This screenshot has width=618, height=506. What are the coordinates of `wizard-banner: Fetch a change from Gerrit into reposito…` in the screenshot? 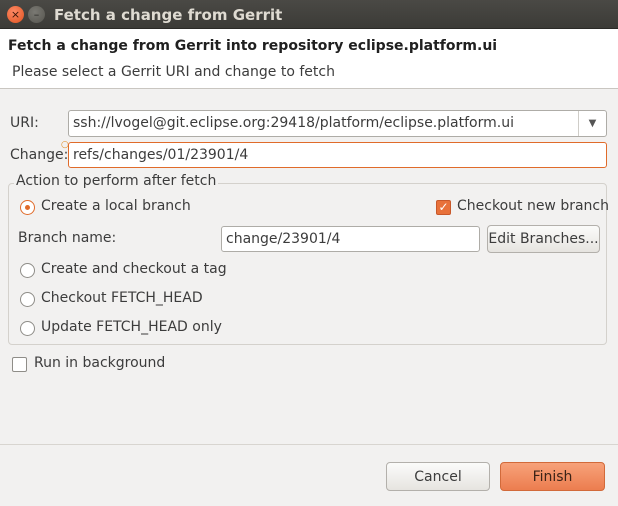 It's located at (309, 59).